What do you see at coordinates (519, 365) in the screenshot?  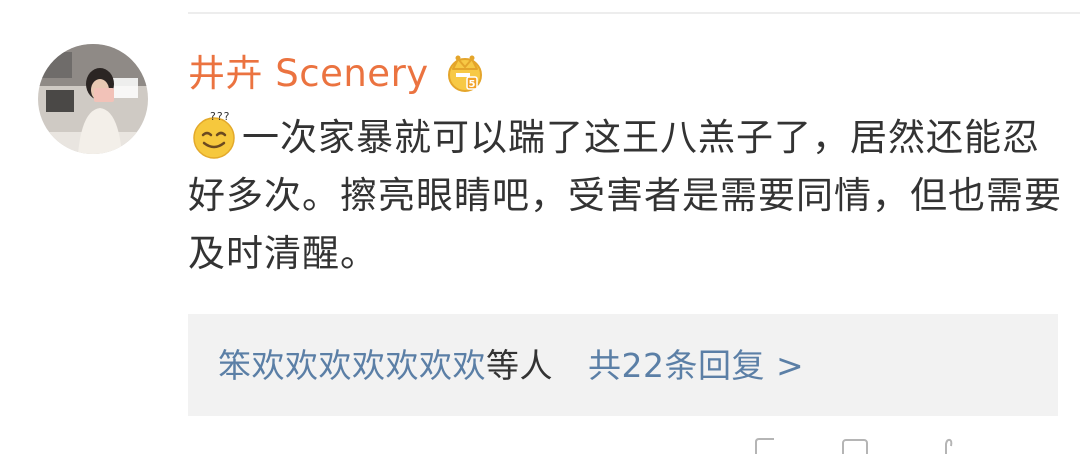 I see `reply-suffix: 等人` at bounding box center [519, 365].